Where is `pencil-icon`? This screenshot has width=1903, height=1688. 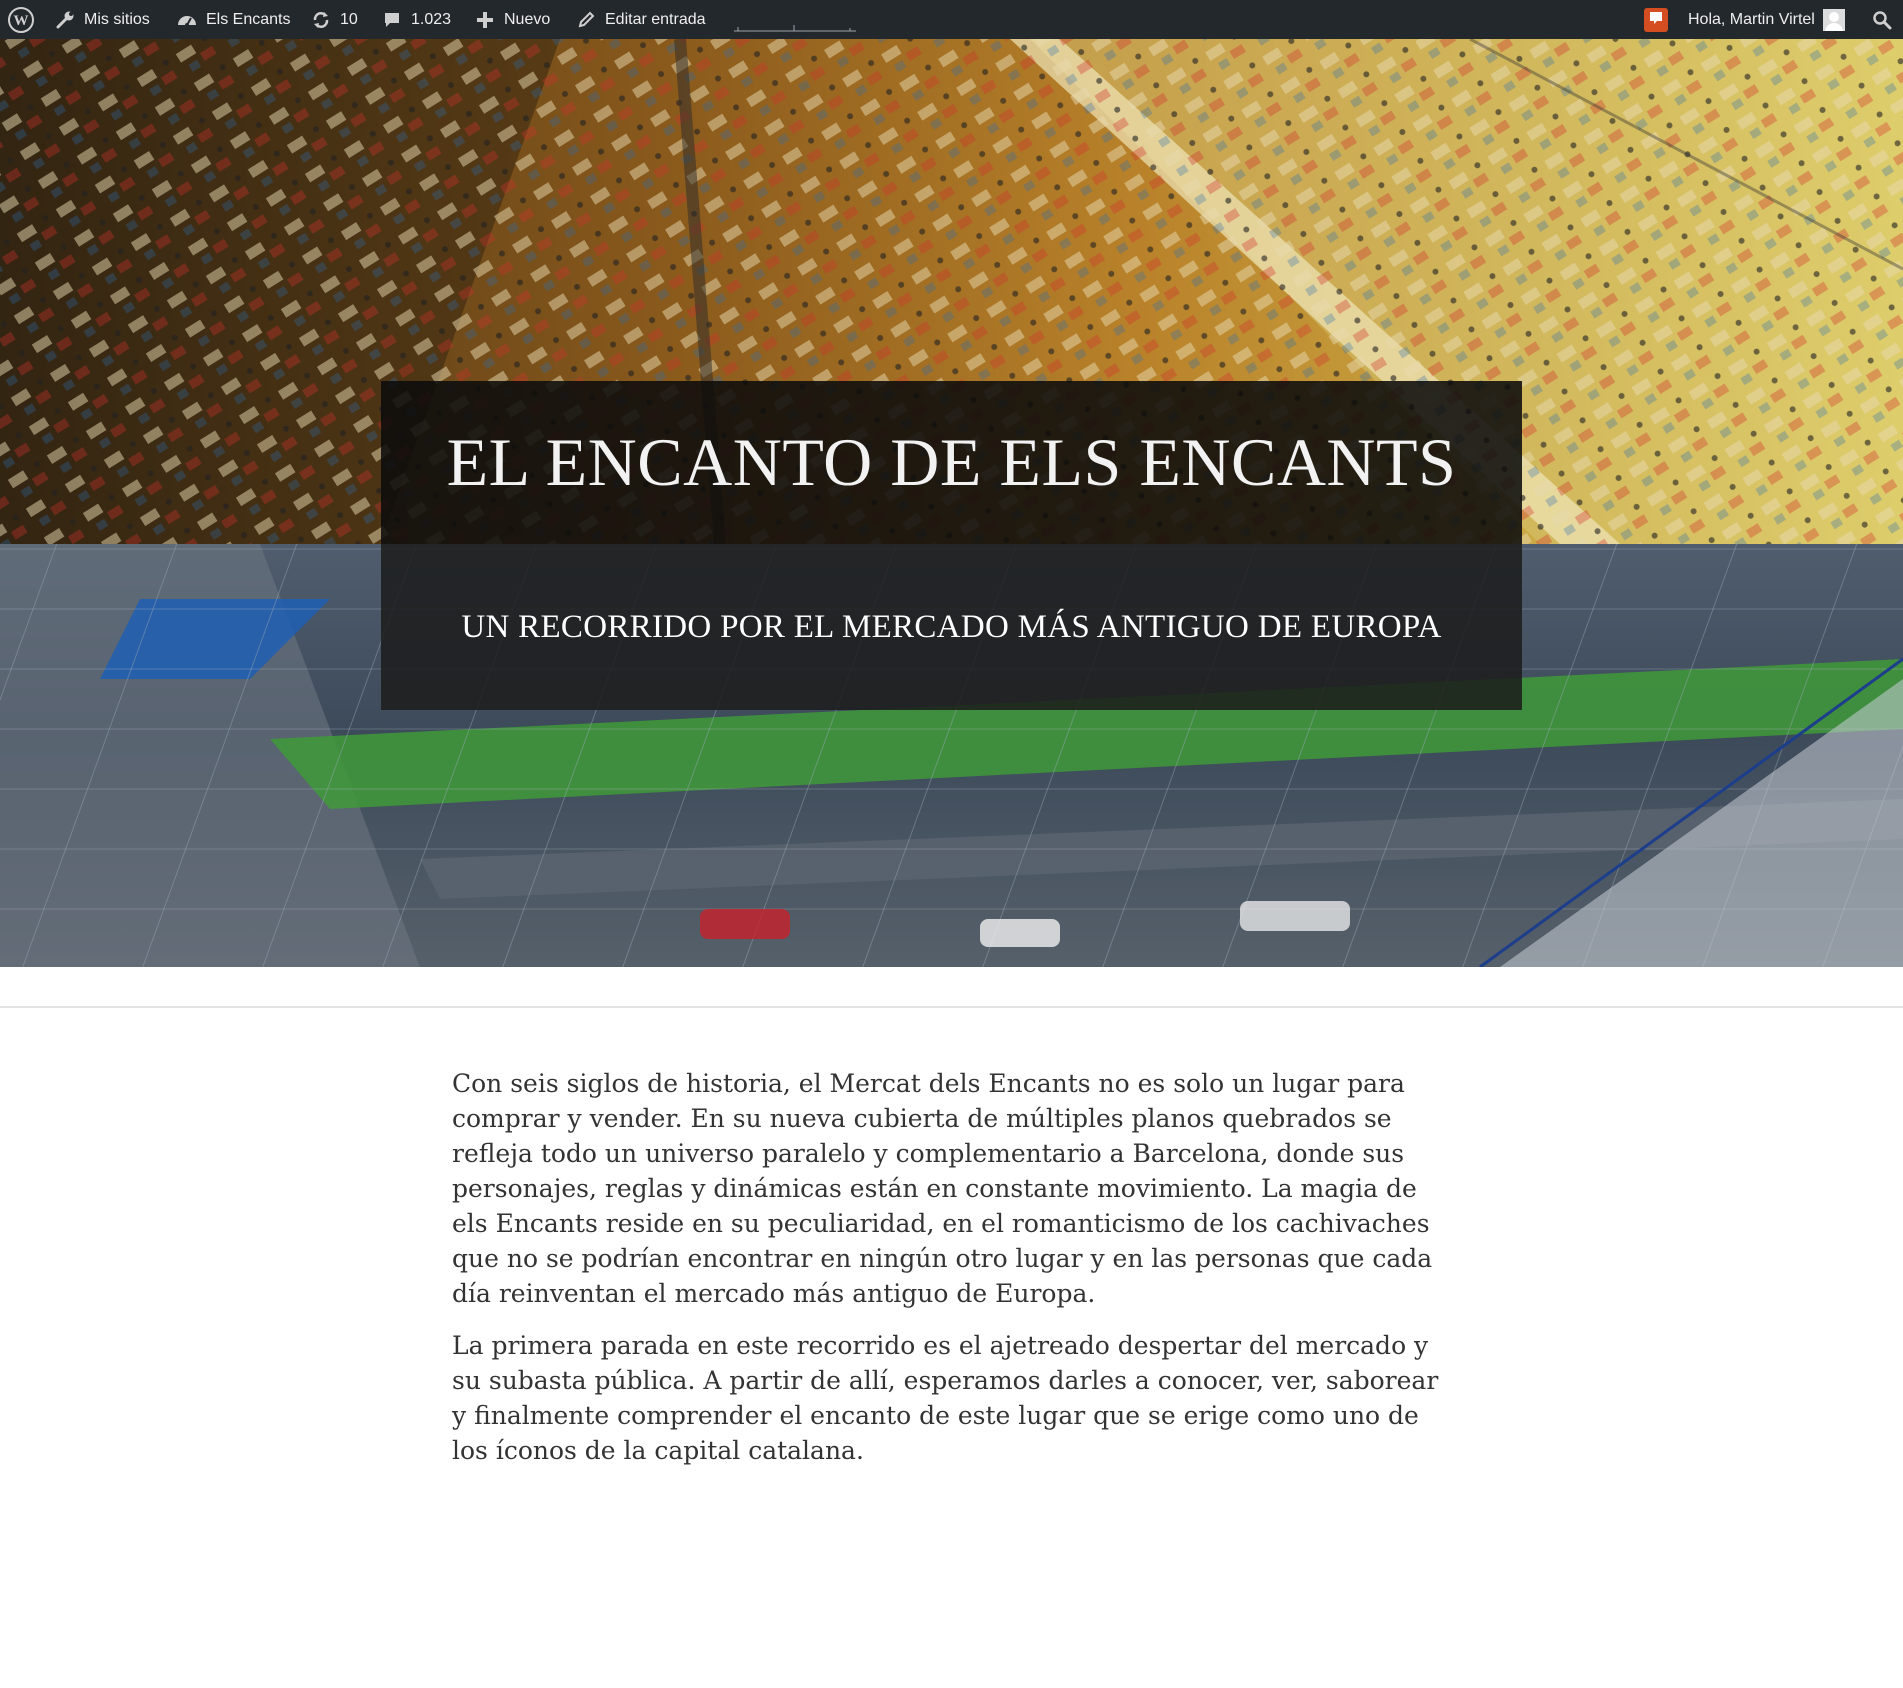
pencil-icon is located at coordinates (586, 20).